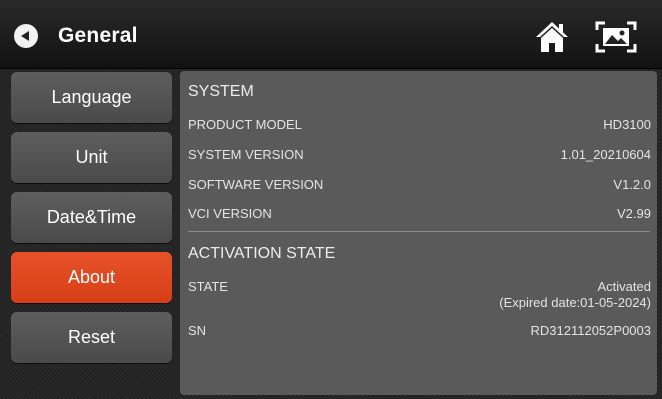 The height and width of the screenshot is (399, 662). What do you see at coordinates (590, 330) in the screenshot?
I see `sn-value: RD312112052P0003` at bounding box center [590, 330].